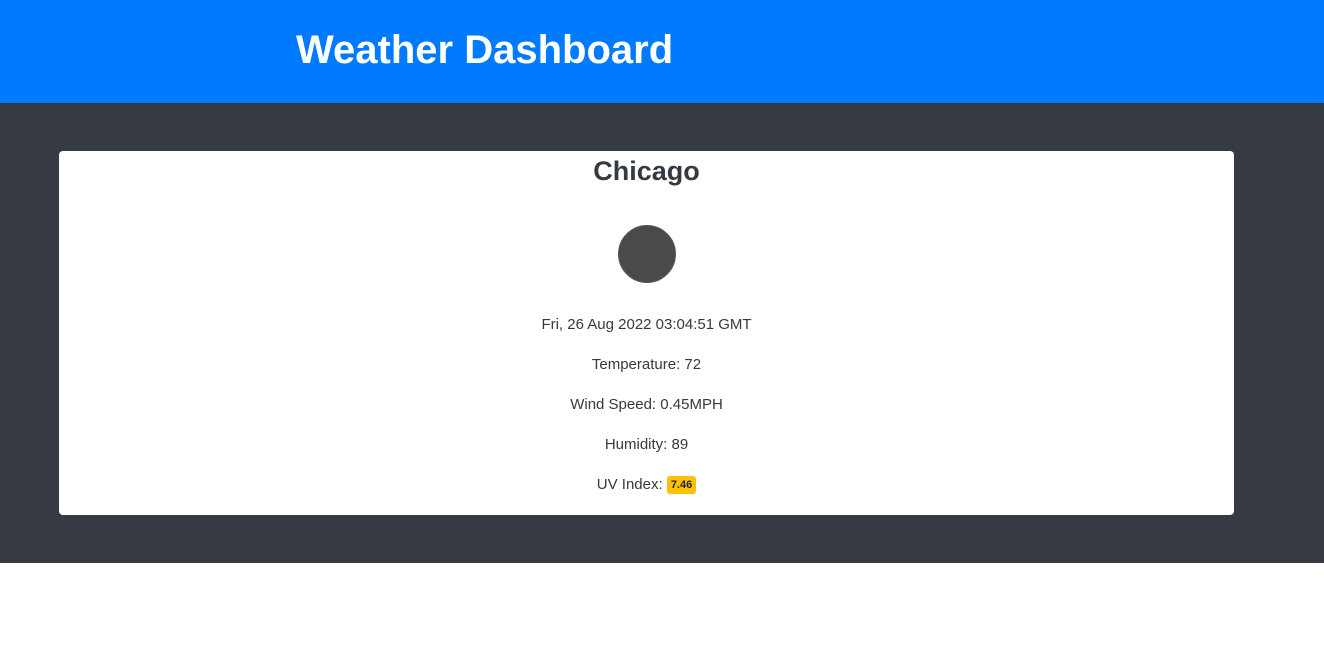 The width and height of the screenshot is (1324, 648). Describe the element at coordinates (681, 485) in the screenshot. I see `uv-index-badge: 7.46` at that location.